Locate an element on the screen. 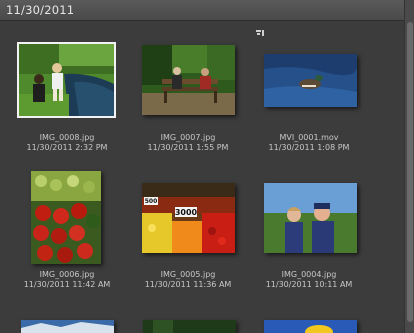 The width and height of the screenshot is (414, 333). file-date: 11/30/2011 11:42 AM is located at coordinates (67, 284).